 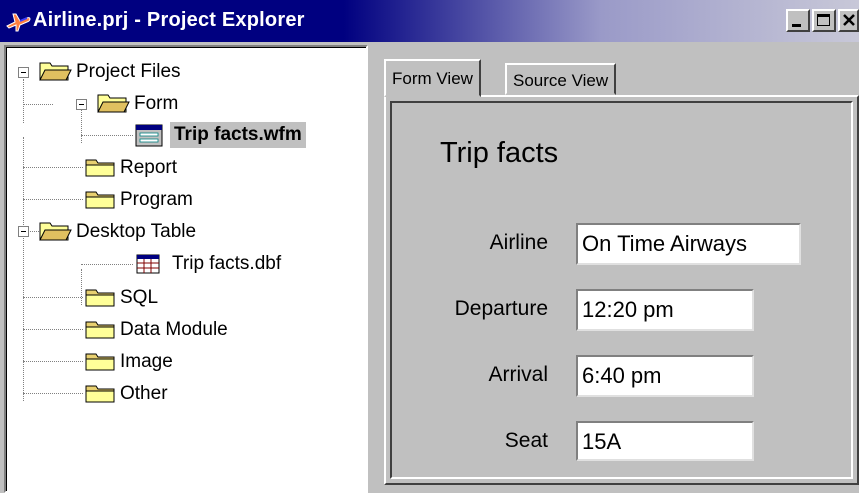 I want to click on tree-label: Data Module, so click(x=174, y=329).